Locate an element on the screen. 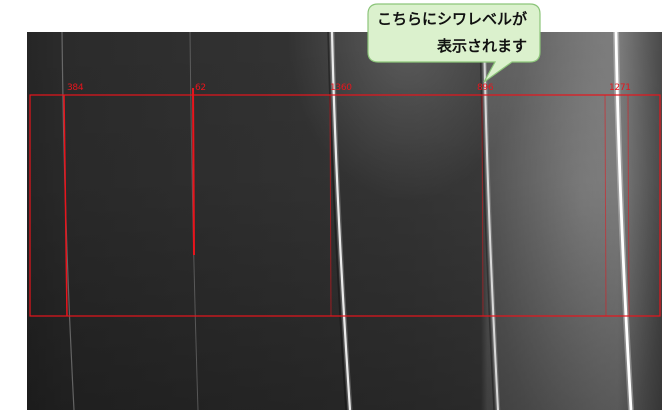 The width and height of the screenshot is (667, 413). callout-line-2: 表示されます is located at coordinates (481, 46).